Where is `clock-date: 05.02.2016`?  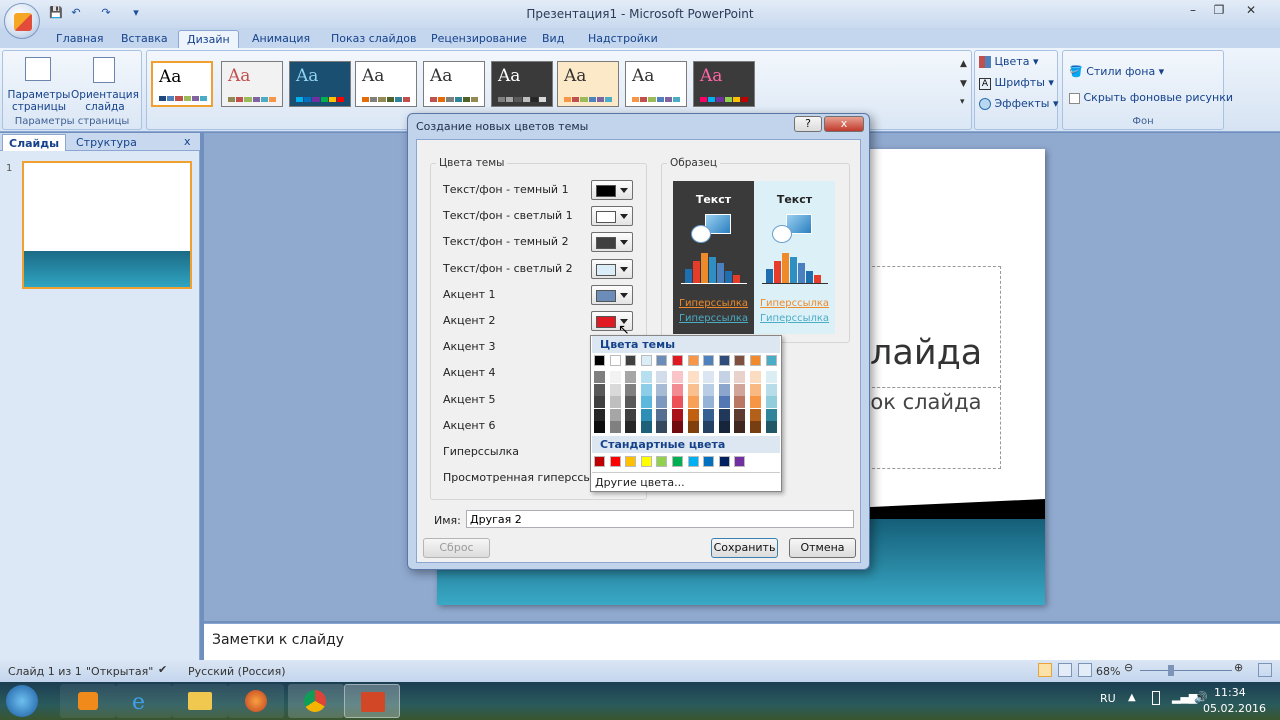 clock-date: 05.02.2016 is located at coordinates (1234, 708).